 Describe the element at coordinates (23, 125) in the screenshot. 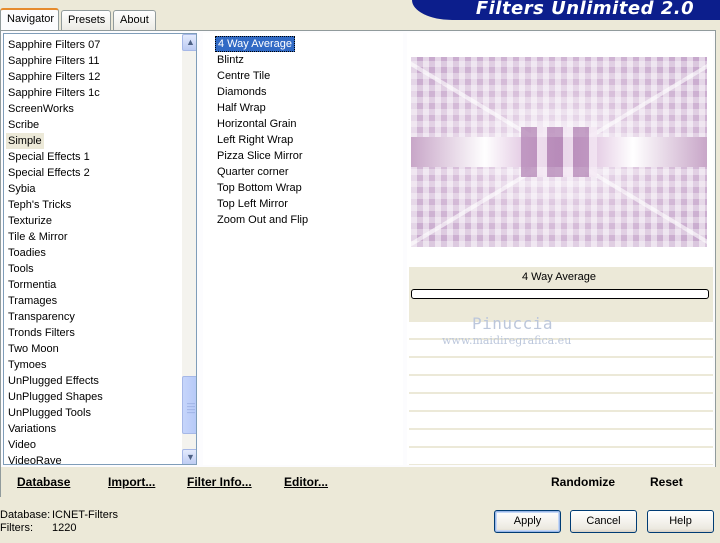

I see `category-item: Scribe` at that location.